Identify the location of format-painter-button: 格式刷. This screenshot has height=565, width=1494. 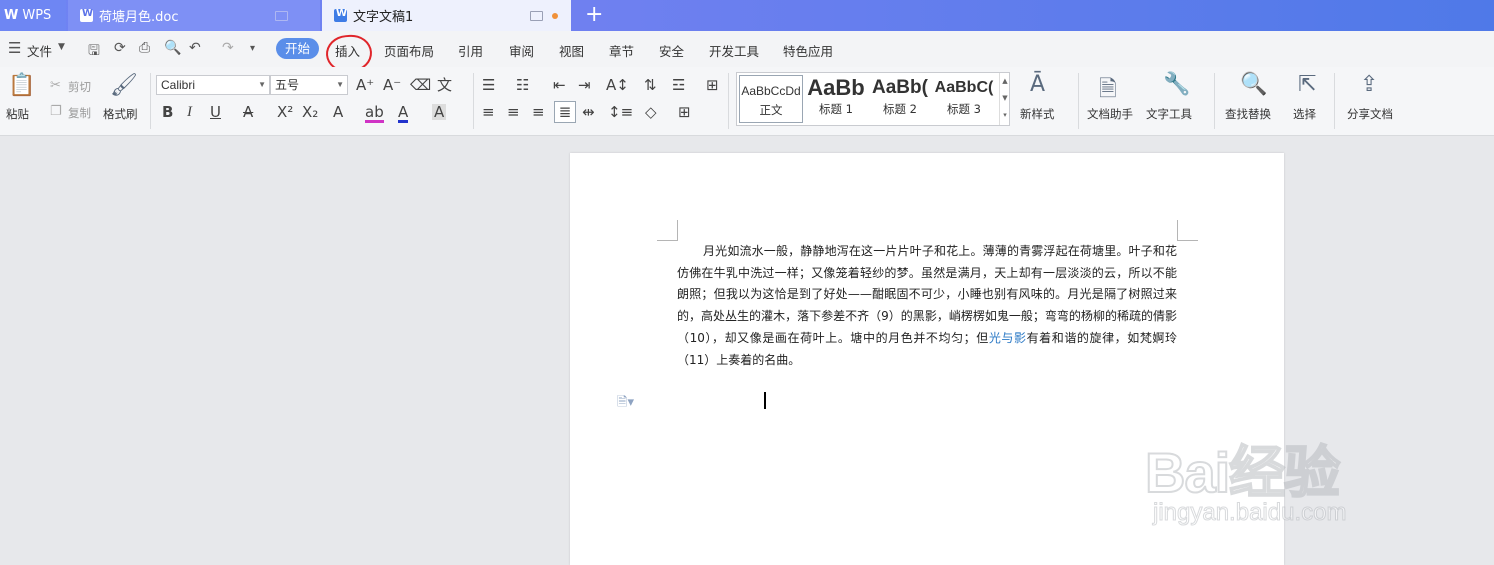
(120, 114).